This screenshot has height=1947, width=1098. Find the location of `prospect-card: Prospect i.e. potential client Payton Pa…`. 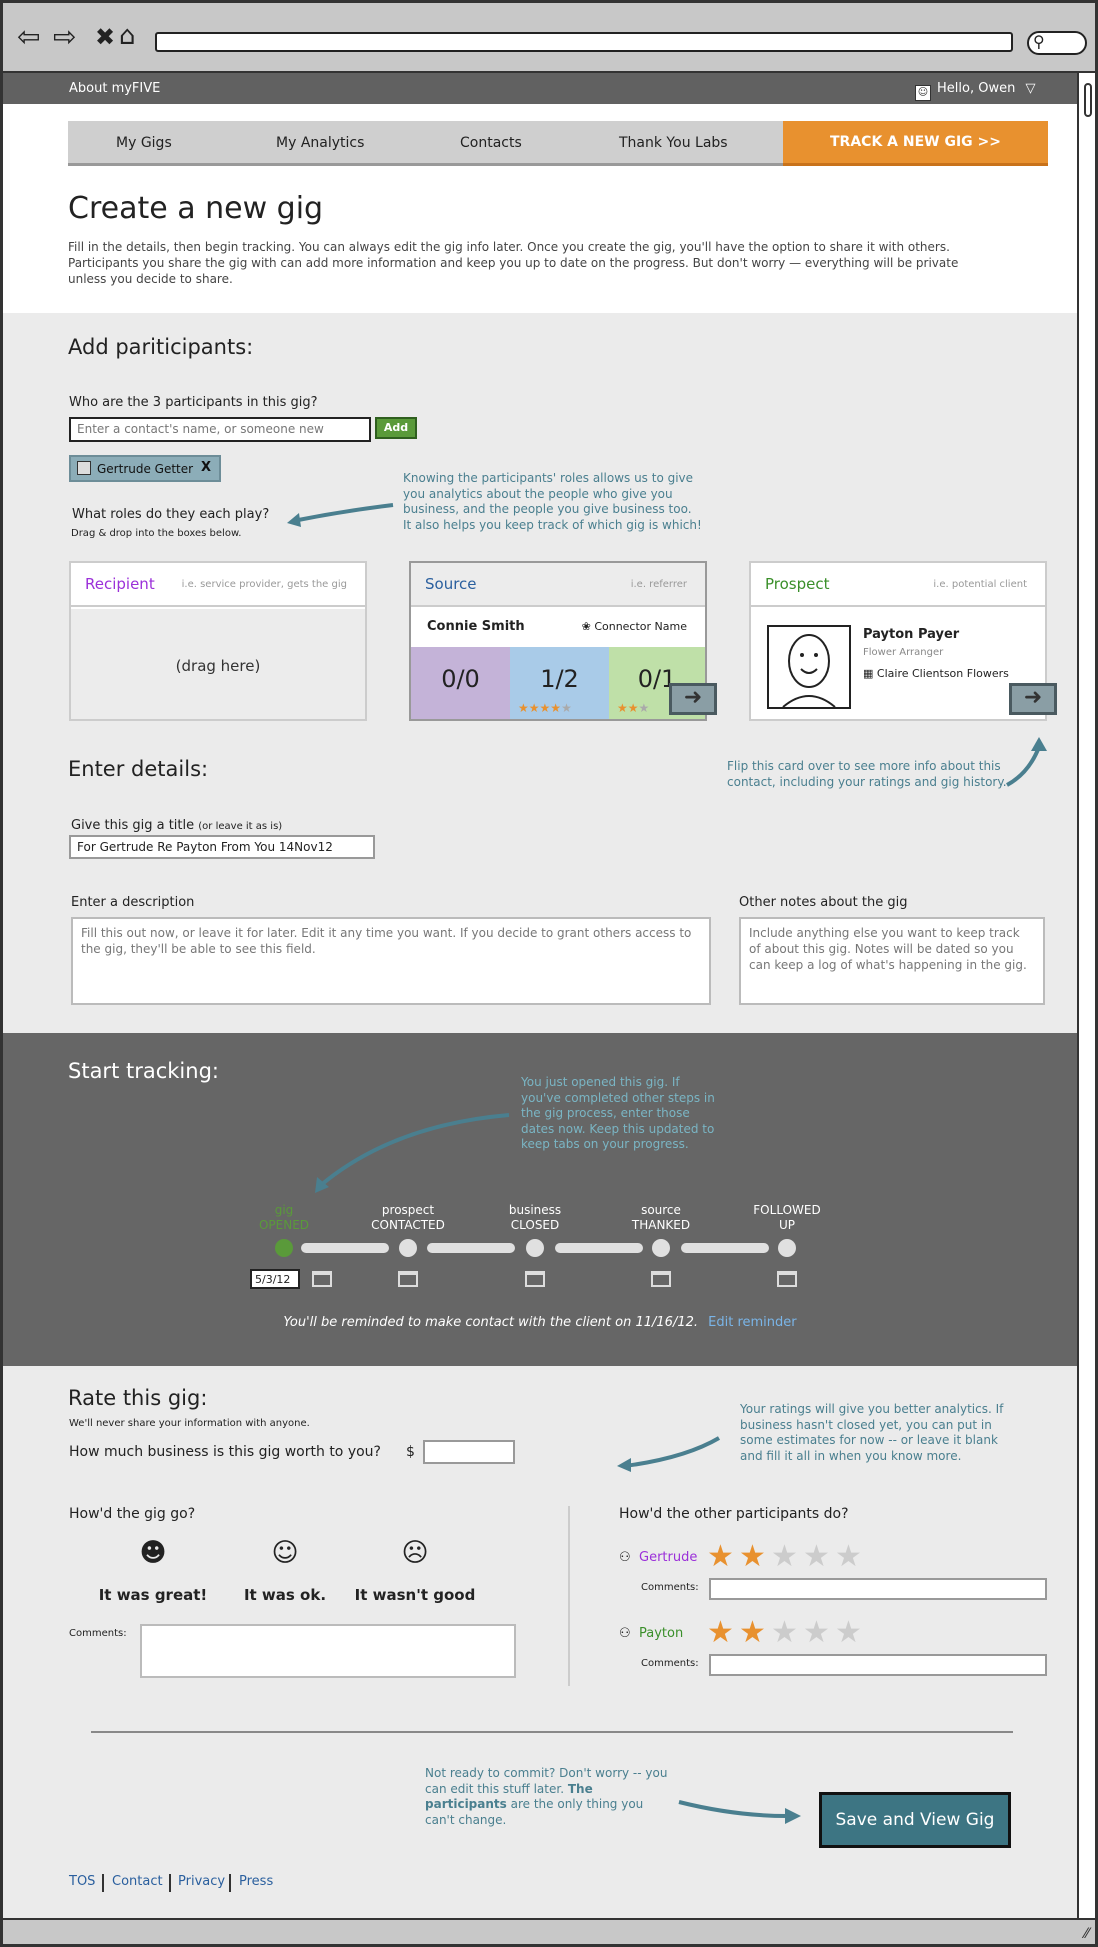

prospect-card: Prospect i.e. potential client Payton Pa… is located at coordinates (903, 641).